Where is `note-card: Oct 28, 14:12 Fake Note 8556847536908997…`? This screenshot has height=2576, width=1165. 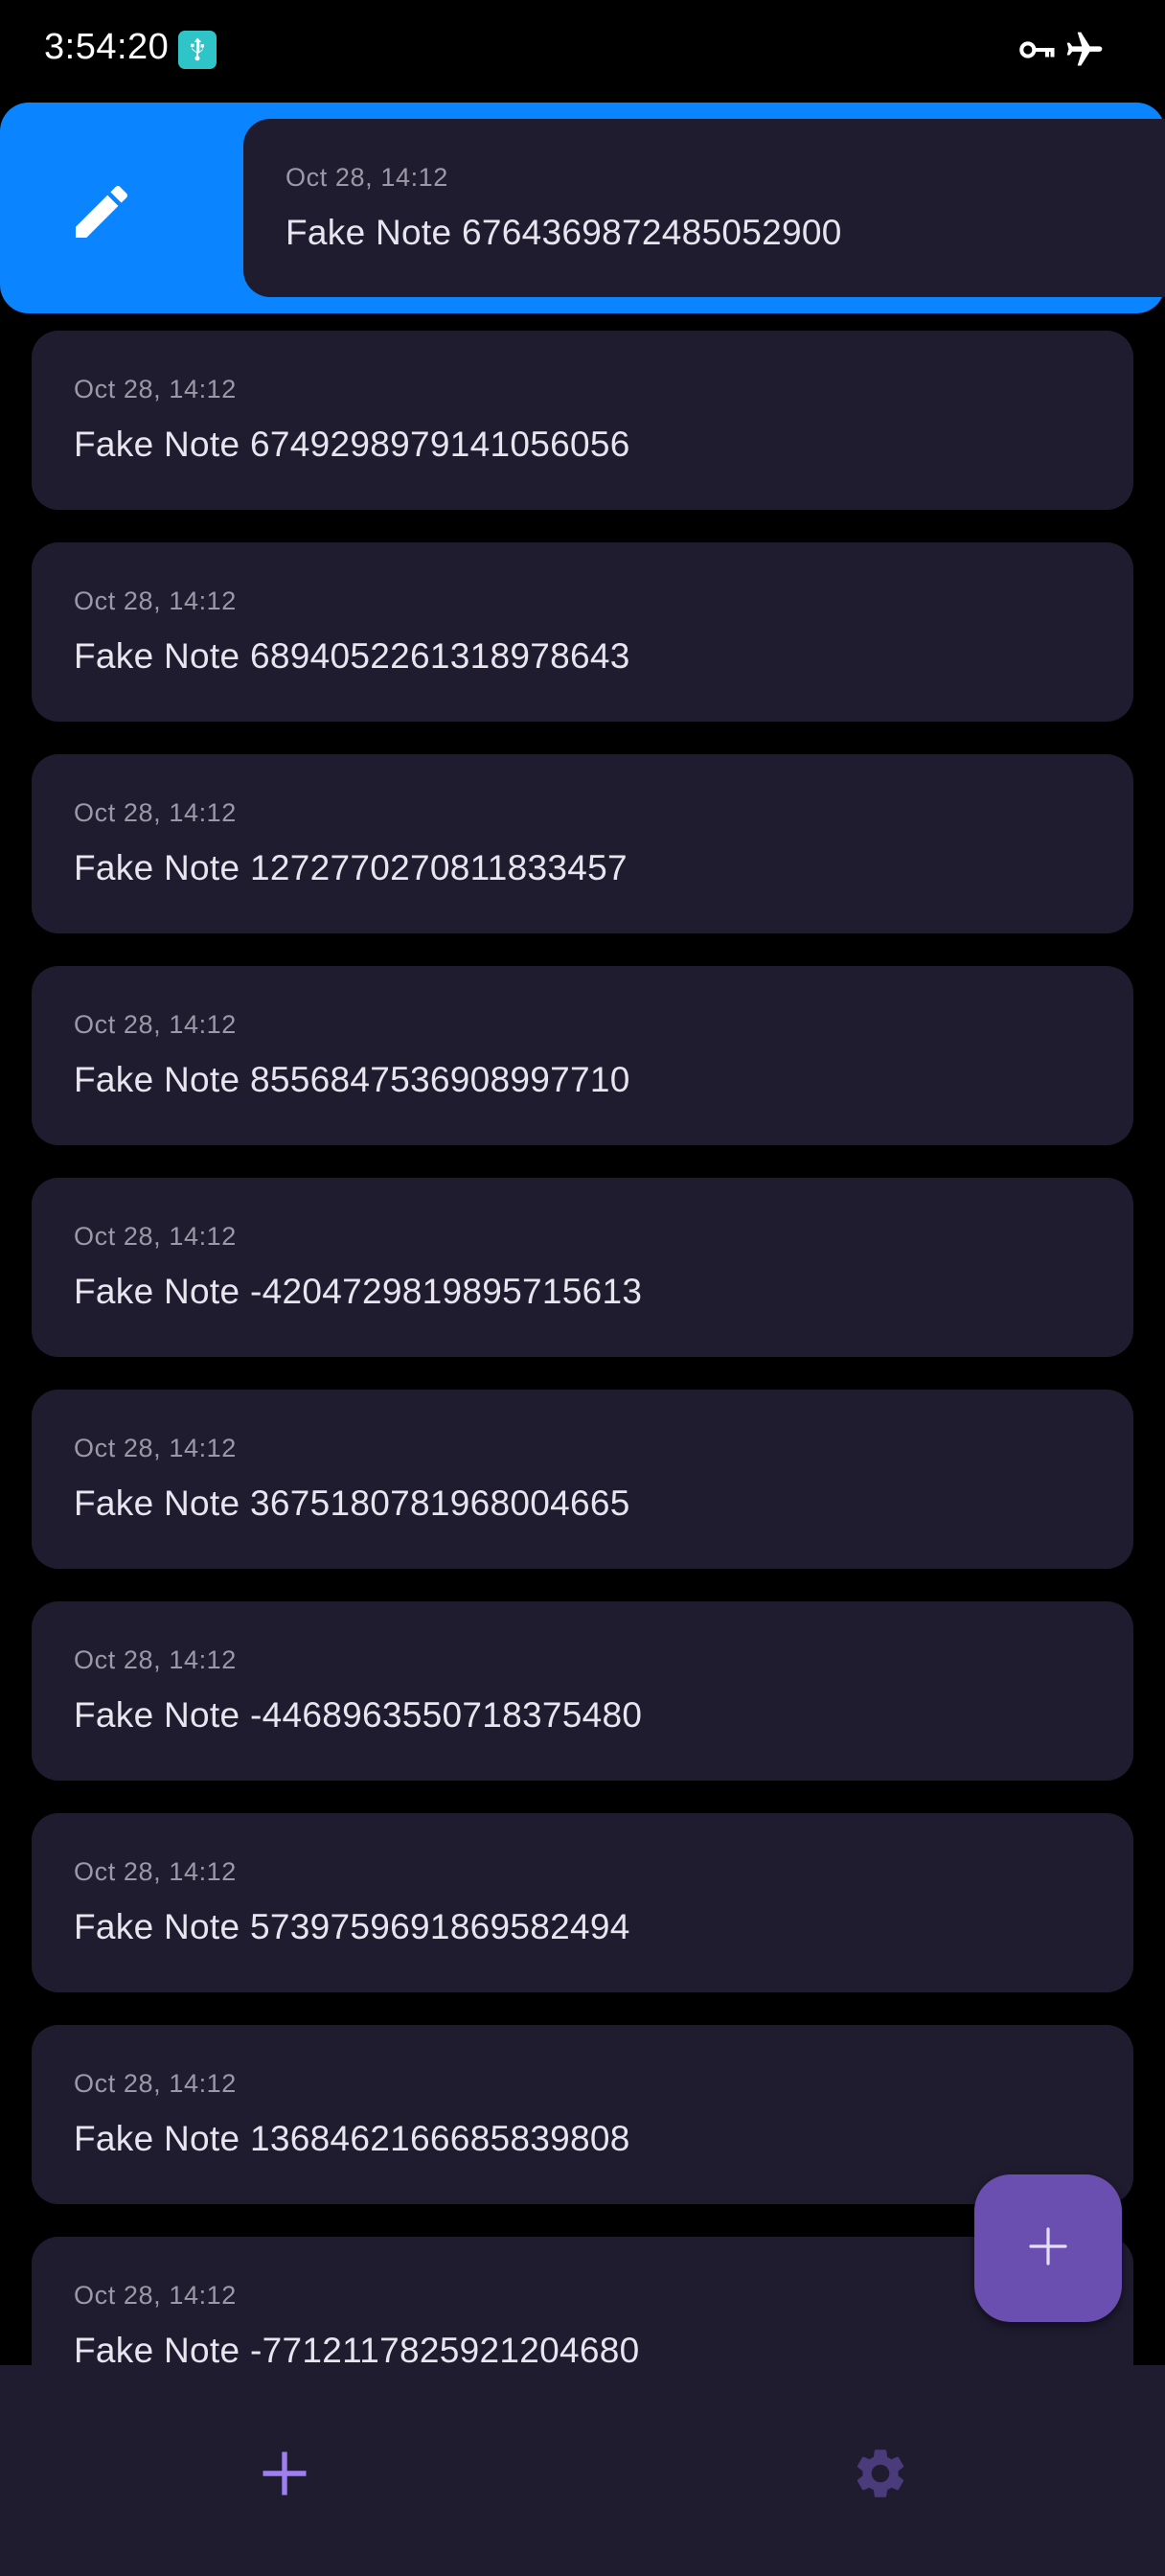
note-card: Oct 28, 14:12 Fake Note 8556847536908997… is located at coordinates (582, 1055).